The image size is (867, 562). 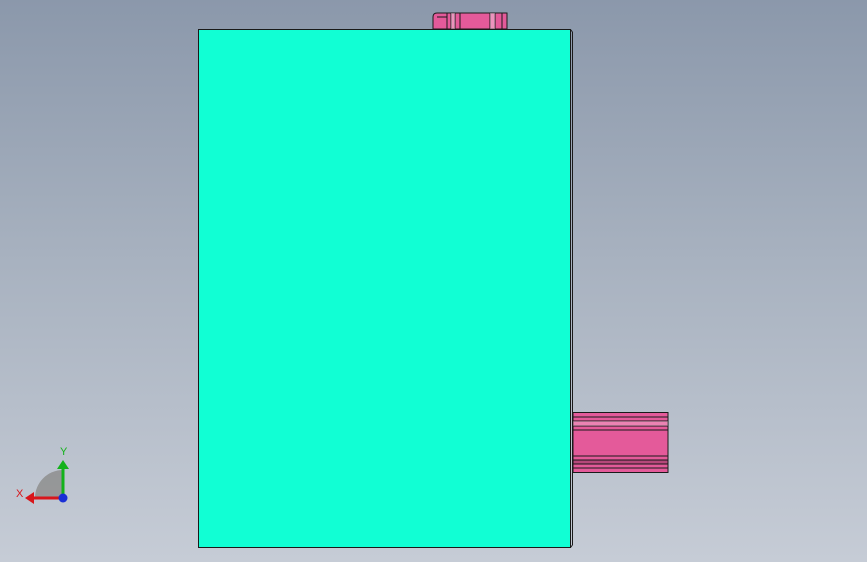 I want to click on x-axis-label: X, so click(x=20, y=494).